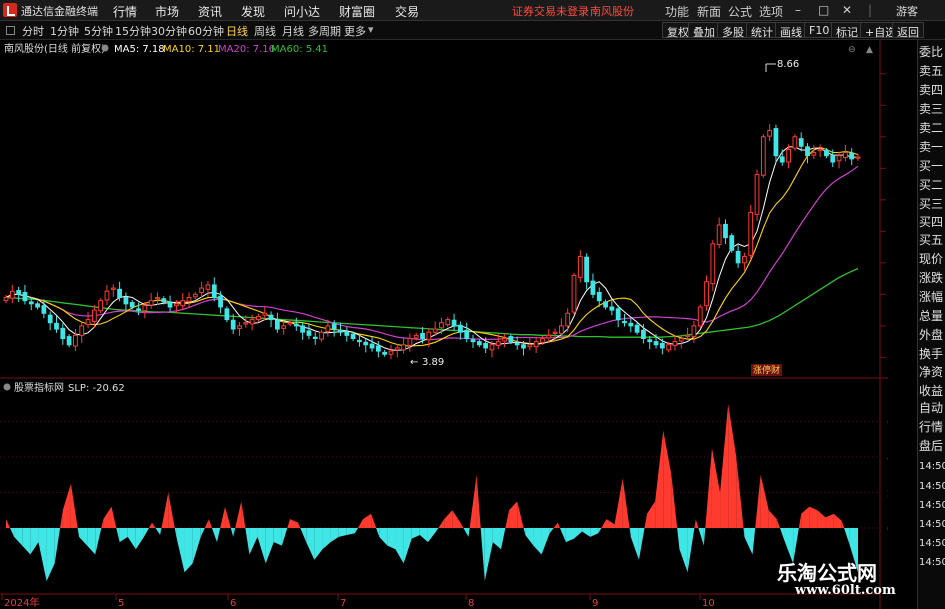 The width and height of the screenshot is (945, 609). Describe the element at coordinates (64, 31) in the screenshot. I see `period-1min: 1分钟` at that location.